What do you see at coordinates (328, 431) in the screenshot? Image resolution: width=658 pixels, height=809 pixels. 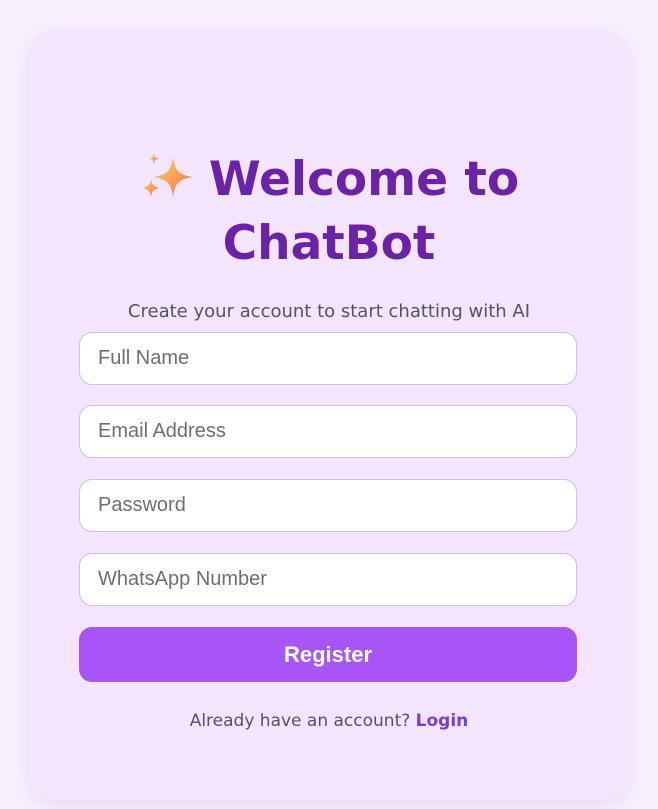 I see `email-input` at bounding box center [328, 431].